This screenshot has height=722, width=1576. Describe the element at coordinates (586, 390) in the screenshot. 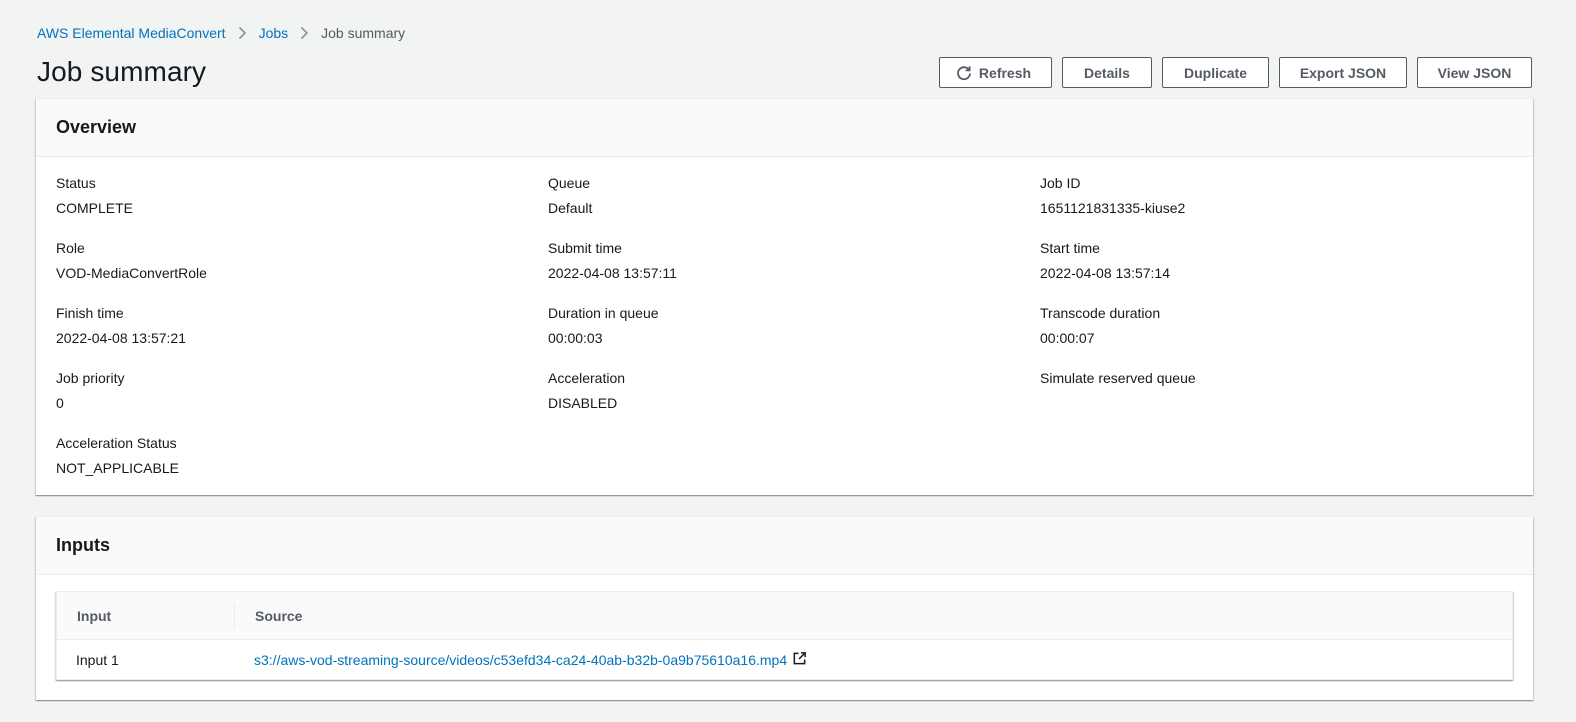

I see `field-acceleration: Acceleration DISABLED` at that location.